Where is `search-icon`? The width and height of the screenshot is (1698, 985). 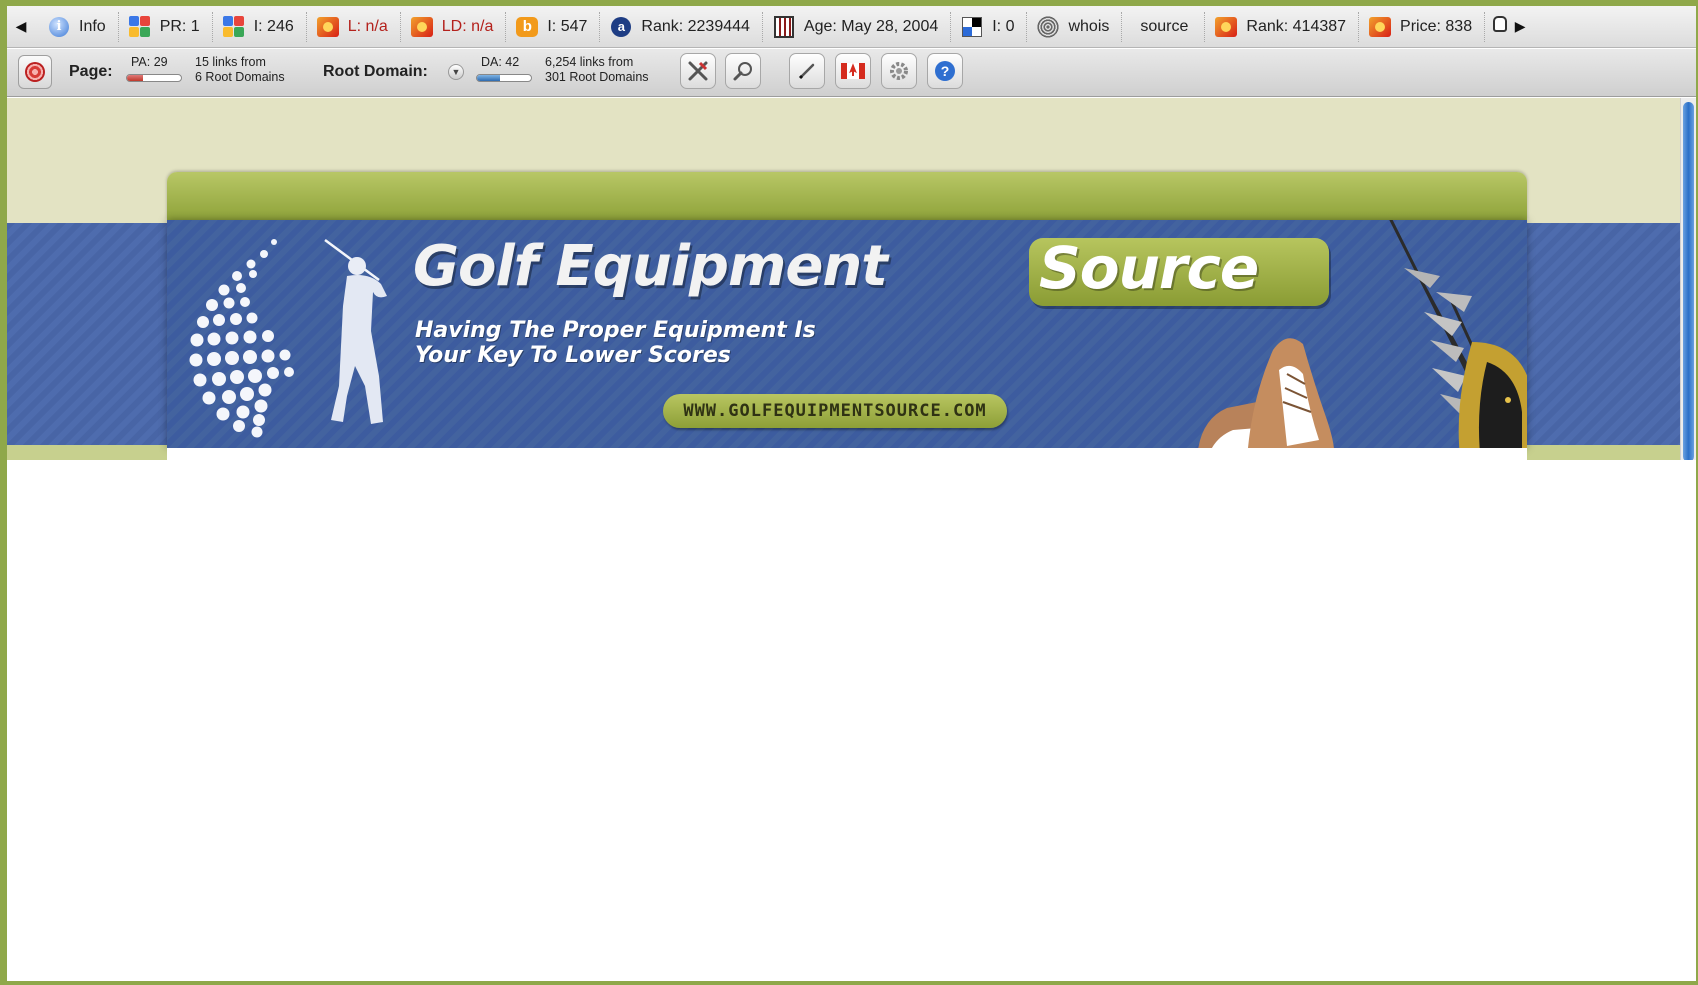 search-icon is located at coordinates (742, 71).